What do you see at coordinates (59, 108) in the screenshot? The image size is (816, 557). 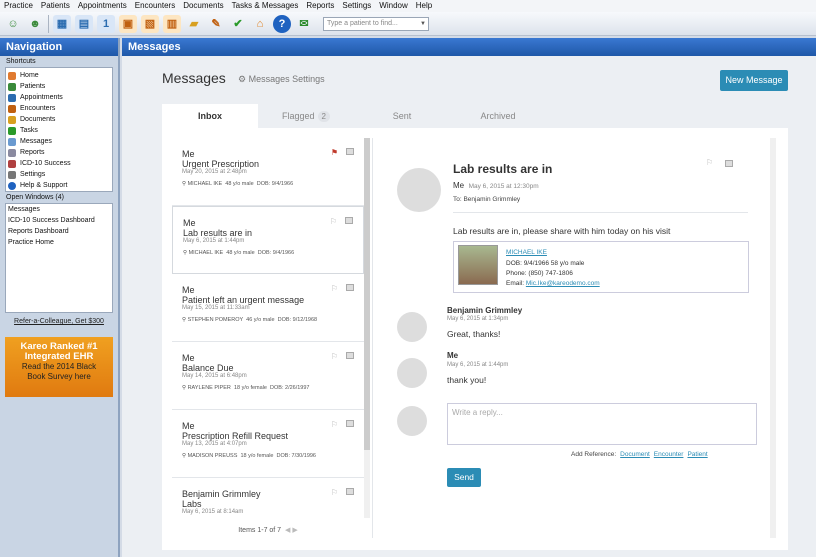 I see `shortcut-encounters: Encounters` at bounding box center [59, 108].